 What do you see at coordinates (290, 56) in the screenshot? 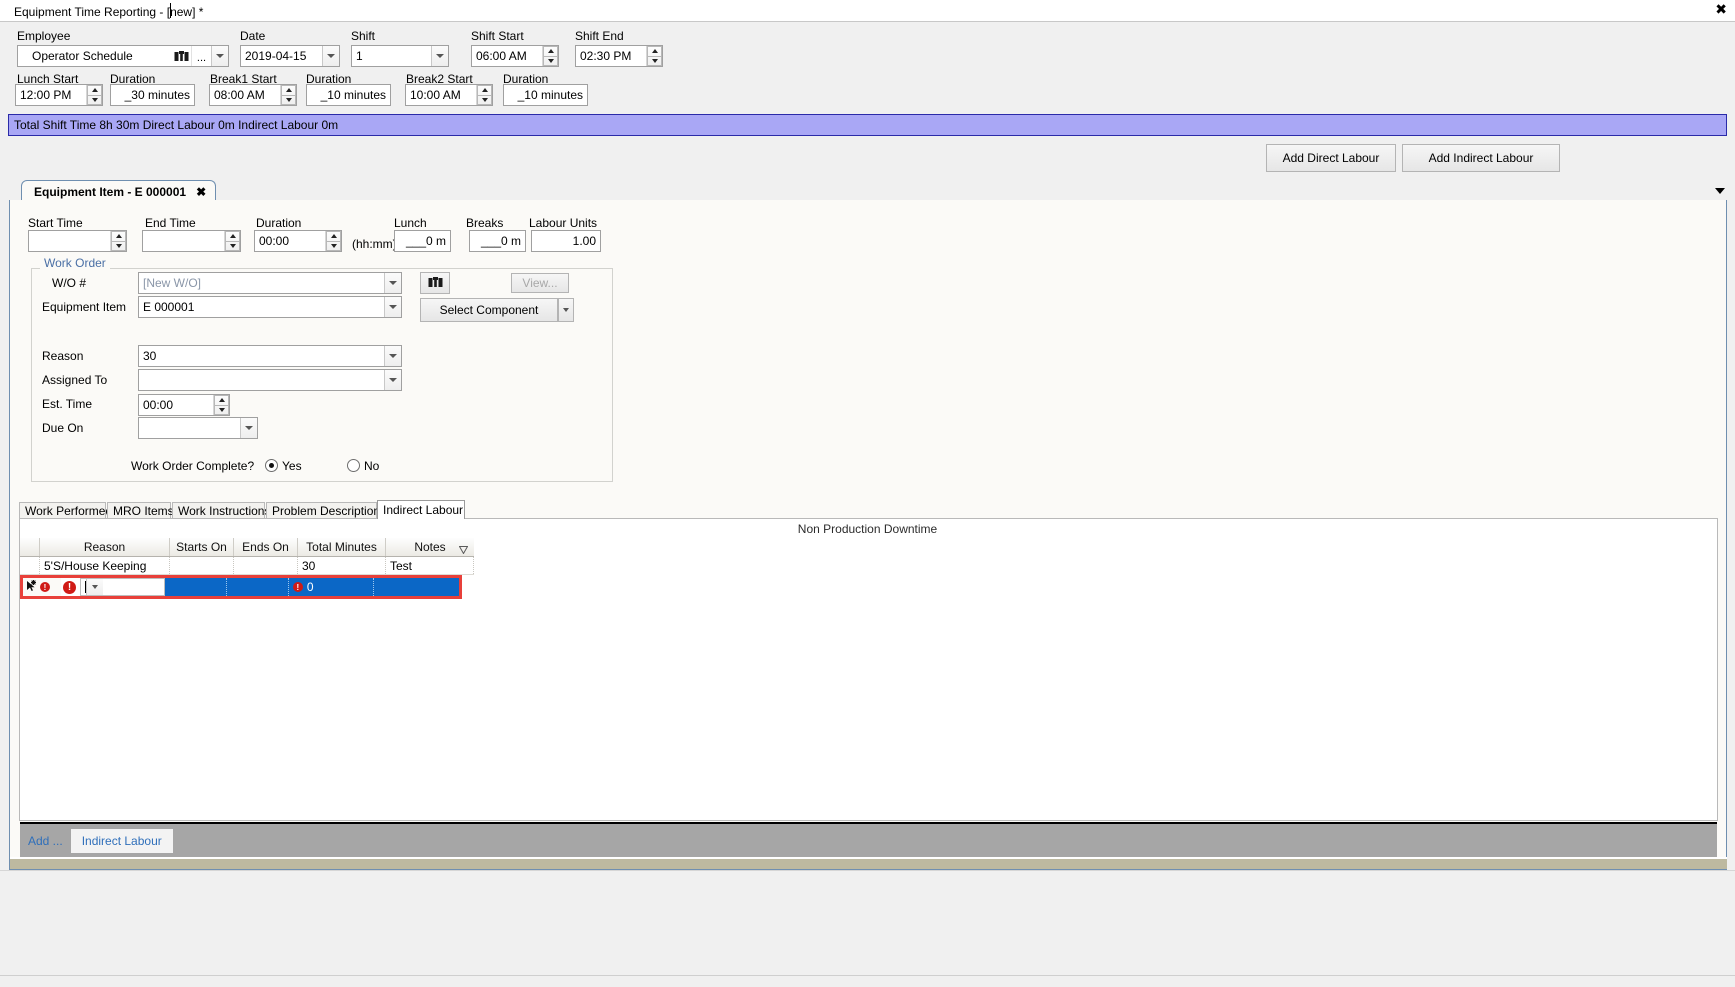
I see `date-field: 2019-04-15` at bounding box center [290, 56].